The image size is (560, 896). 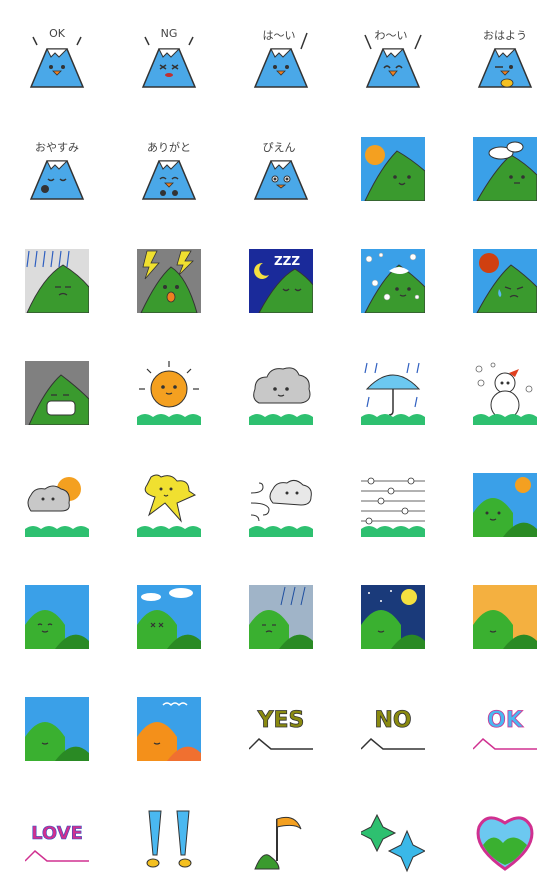 What do you see at coordinates (505, 720) in the screenshot?
I see `ok-text: OK` at bounding box center [505, 720].